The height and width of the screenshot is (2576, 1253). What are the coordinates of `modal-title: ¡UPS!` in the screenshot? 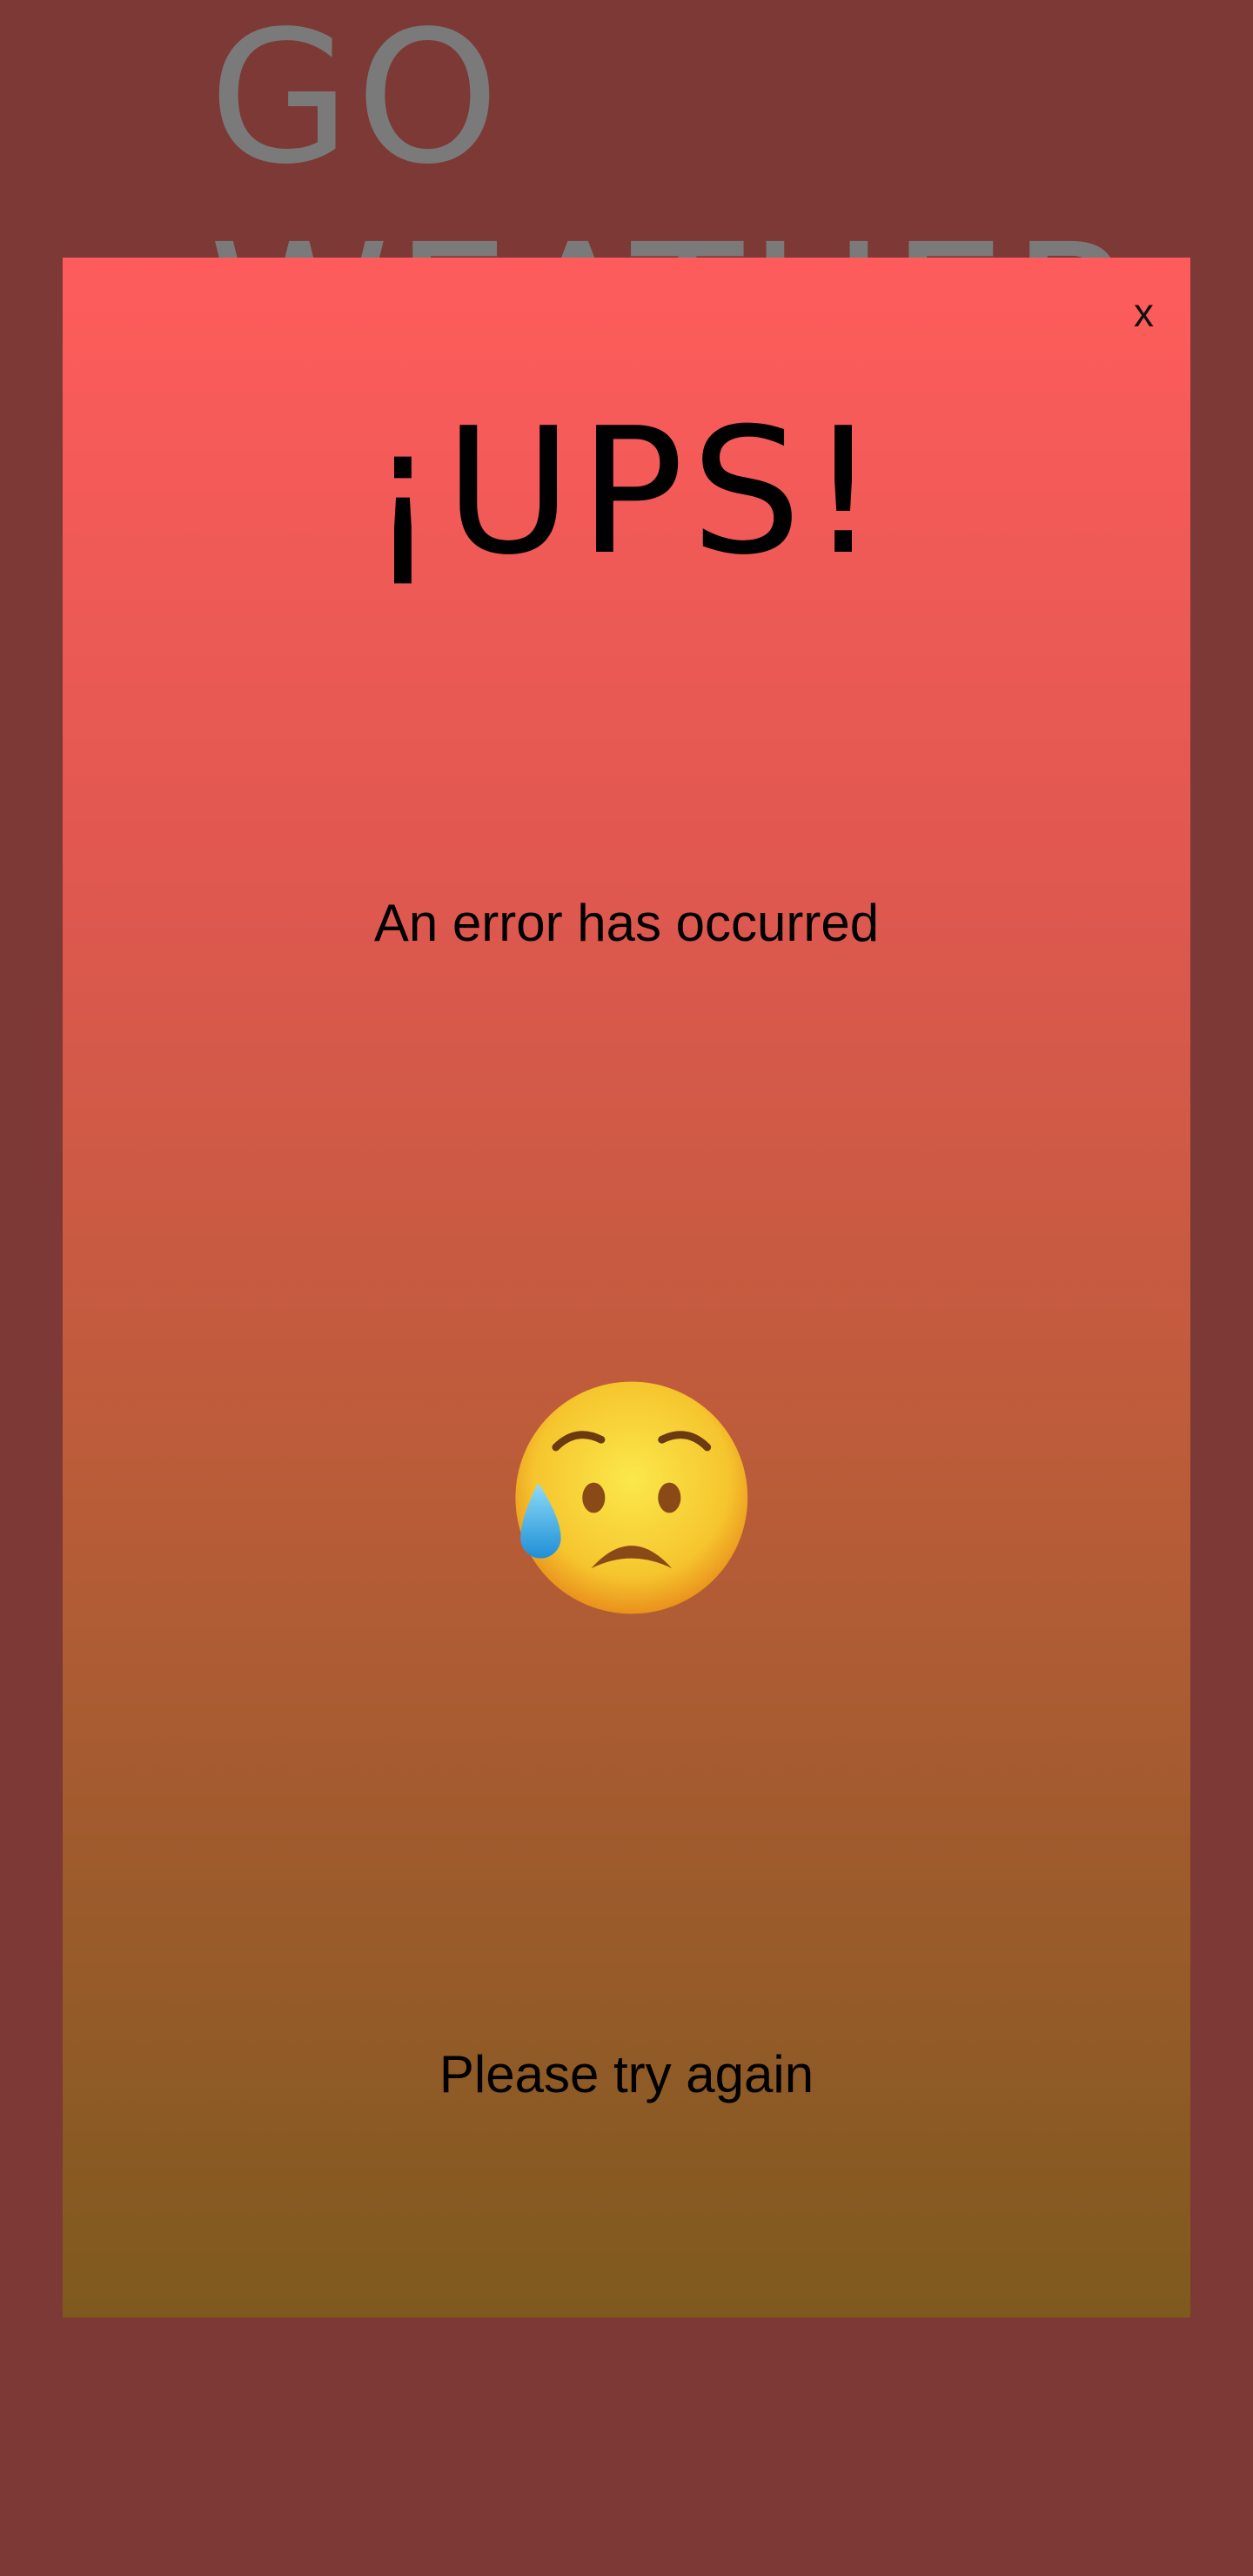 It's located at (626, 492).